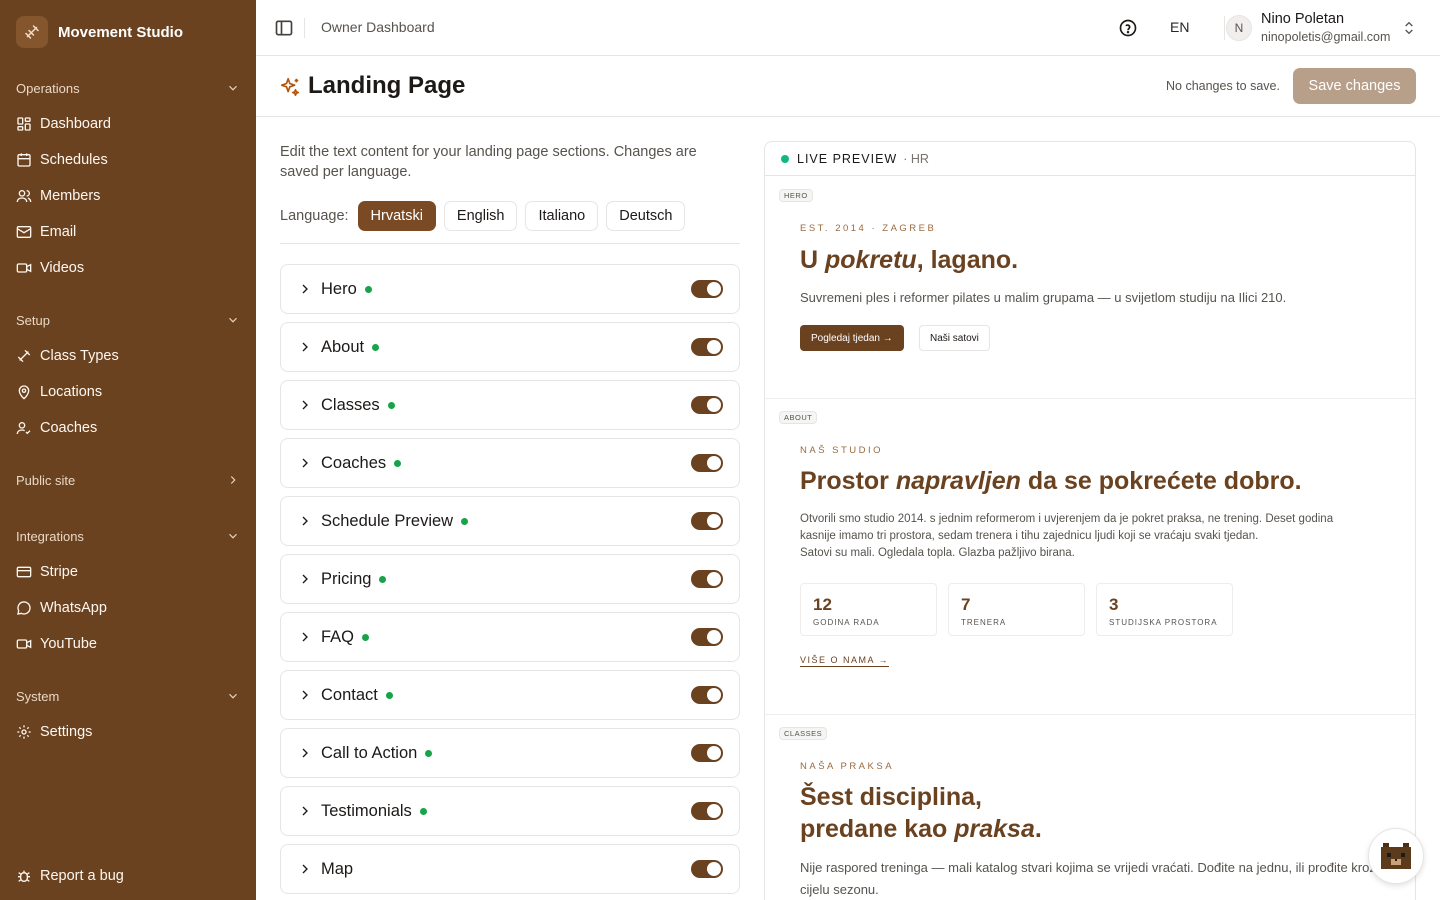 This screenshot has width=1440, height=900. Describe the element at coordinates (366, 810) in the screenshot. I see `section-name: Testimonials` at that location.